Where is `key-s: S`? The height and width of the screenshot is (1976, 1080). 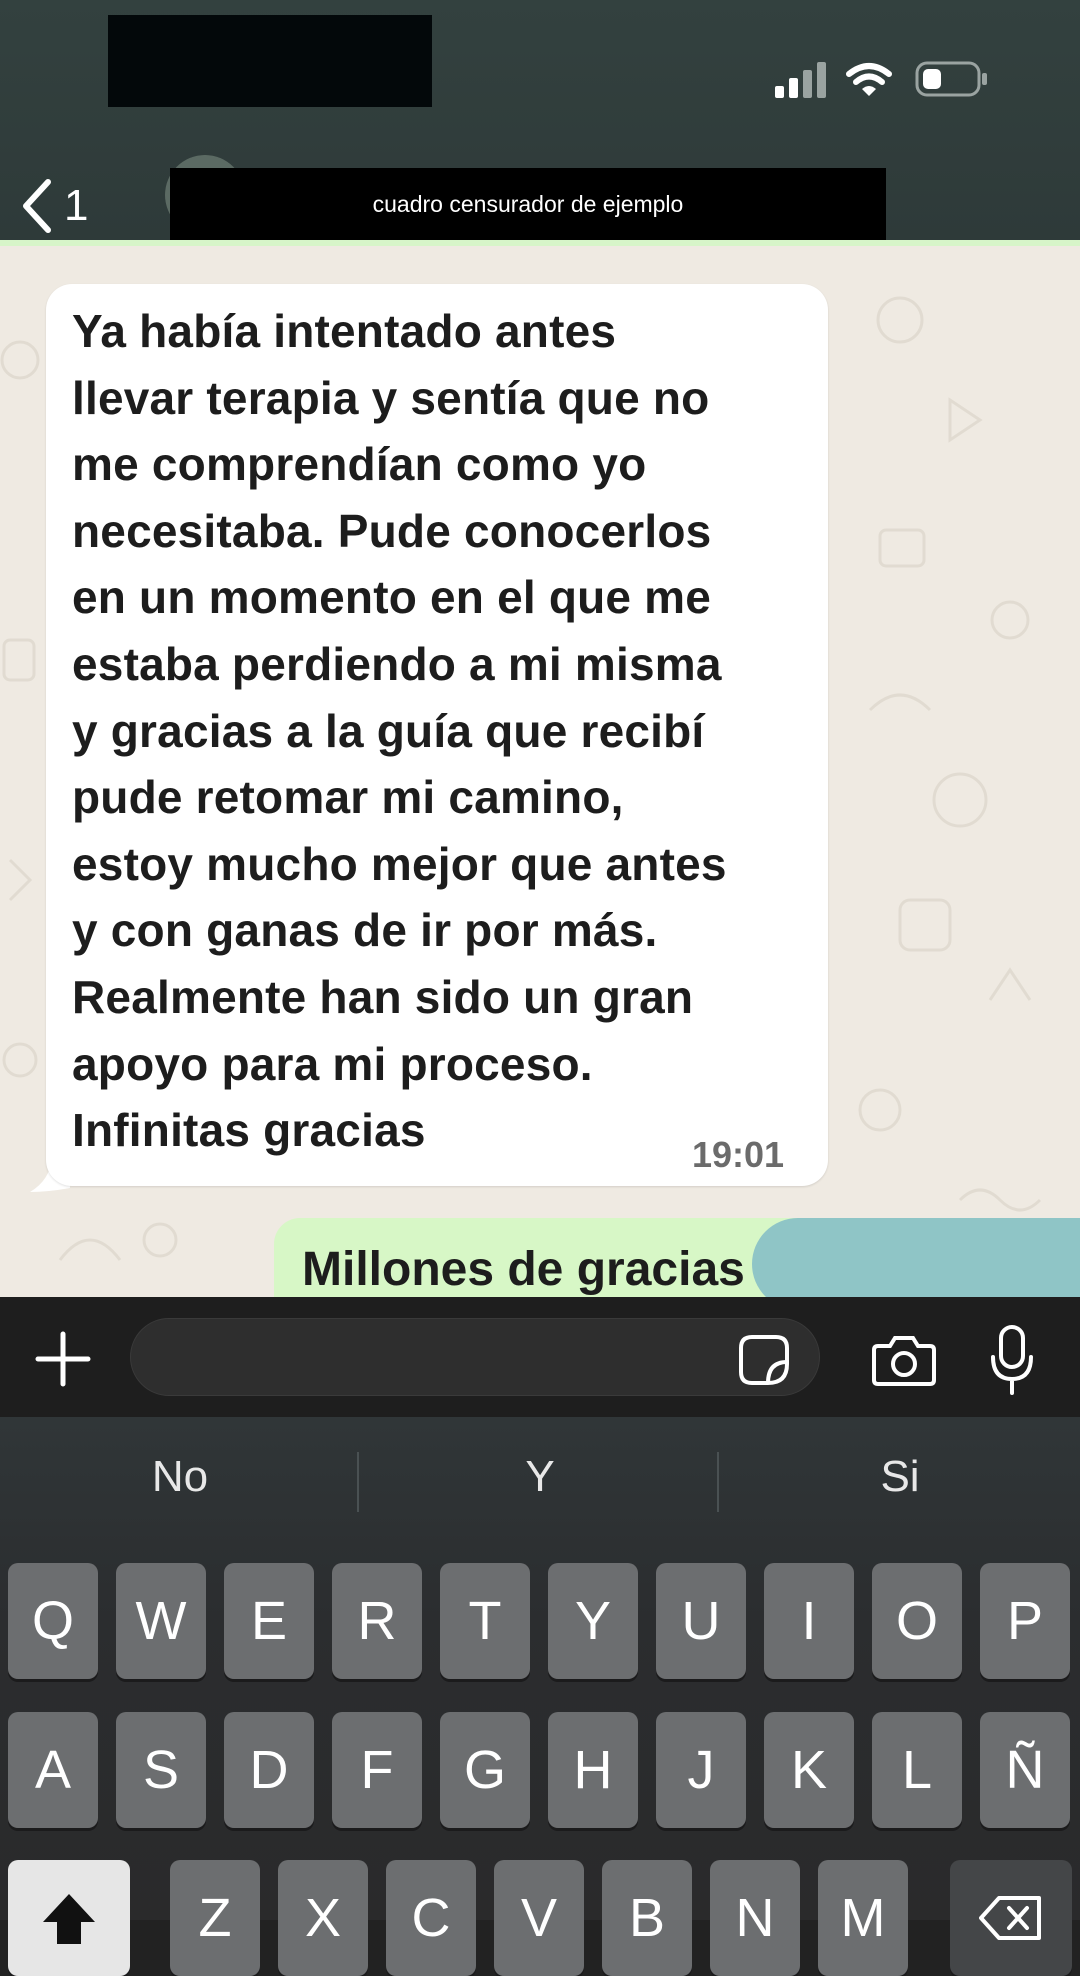
key-s: S is located at coordinates (161, 1770).